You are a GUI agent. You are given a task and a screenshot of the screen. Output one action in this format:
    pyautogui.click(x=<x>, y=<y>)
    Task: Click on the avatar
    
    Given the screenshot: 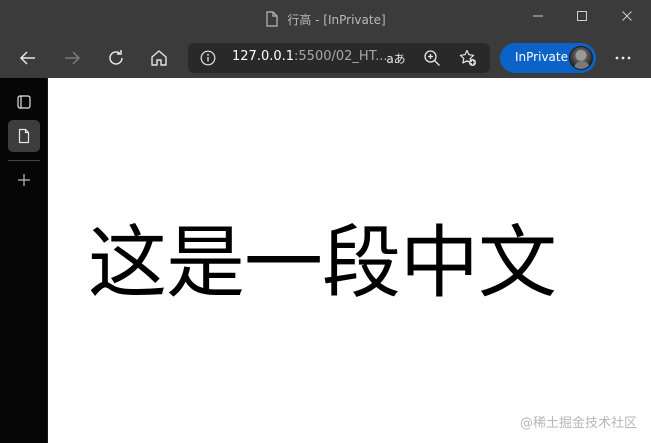 What is the action you would take?
    pyautogui.click(x=581, y=58)
    